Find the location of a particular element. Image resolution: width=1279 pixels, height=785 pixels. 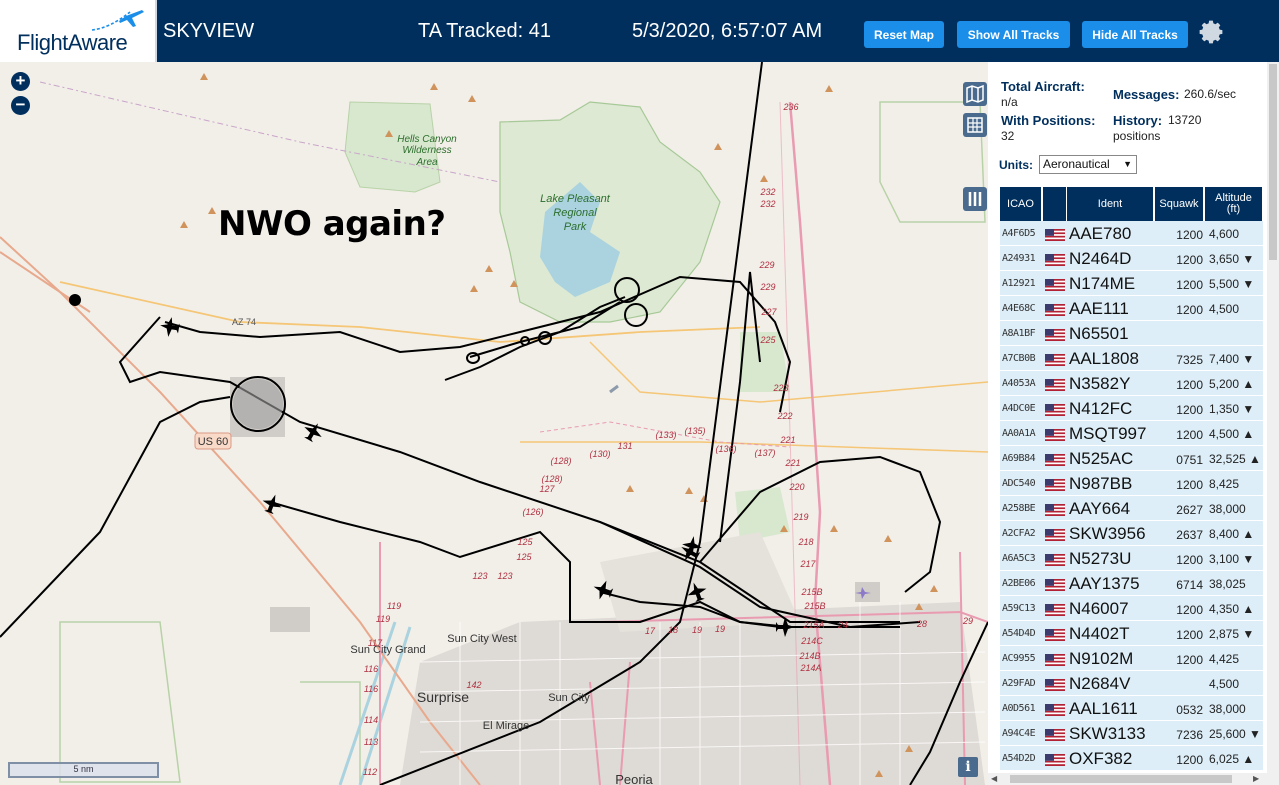

history-unit: positions is located at coordinates (1137, 136).